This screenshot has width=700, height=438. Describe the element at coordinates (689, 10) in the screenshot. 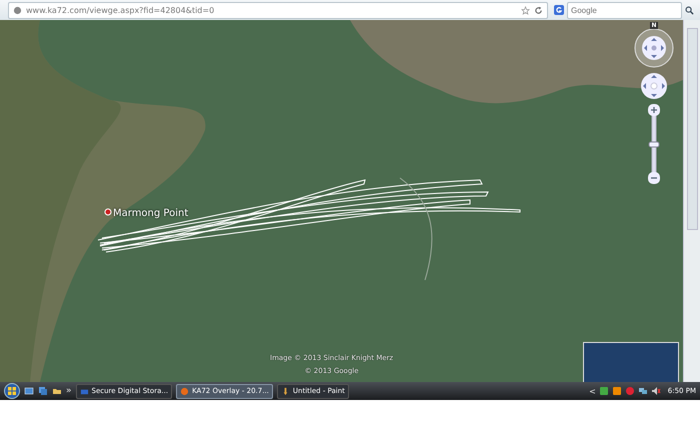

I see `search-icon` at that location.